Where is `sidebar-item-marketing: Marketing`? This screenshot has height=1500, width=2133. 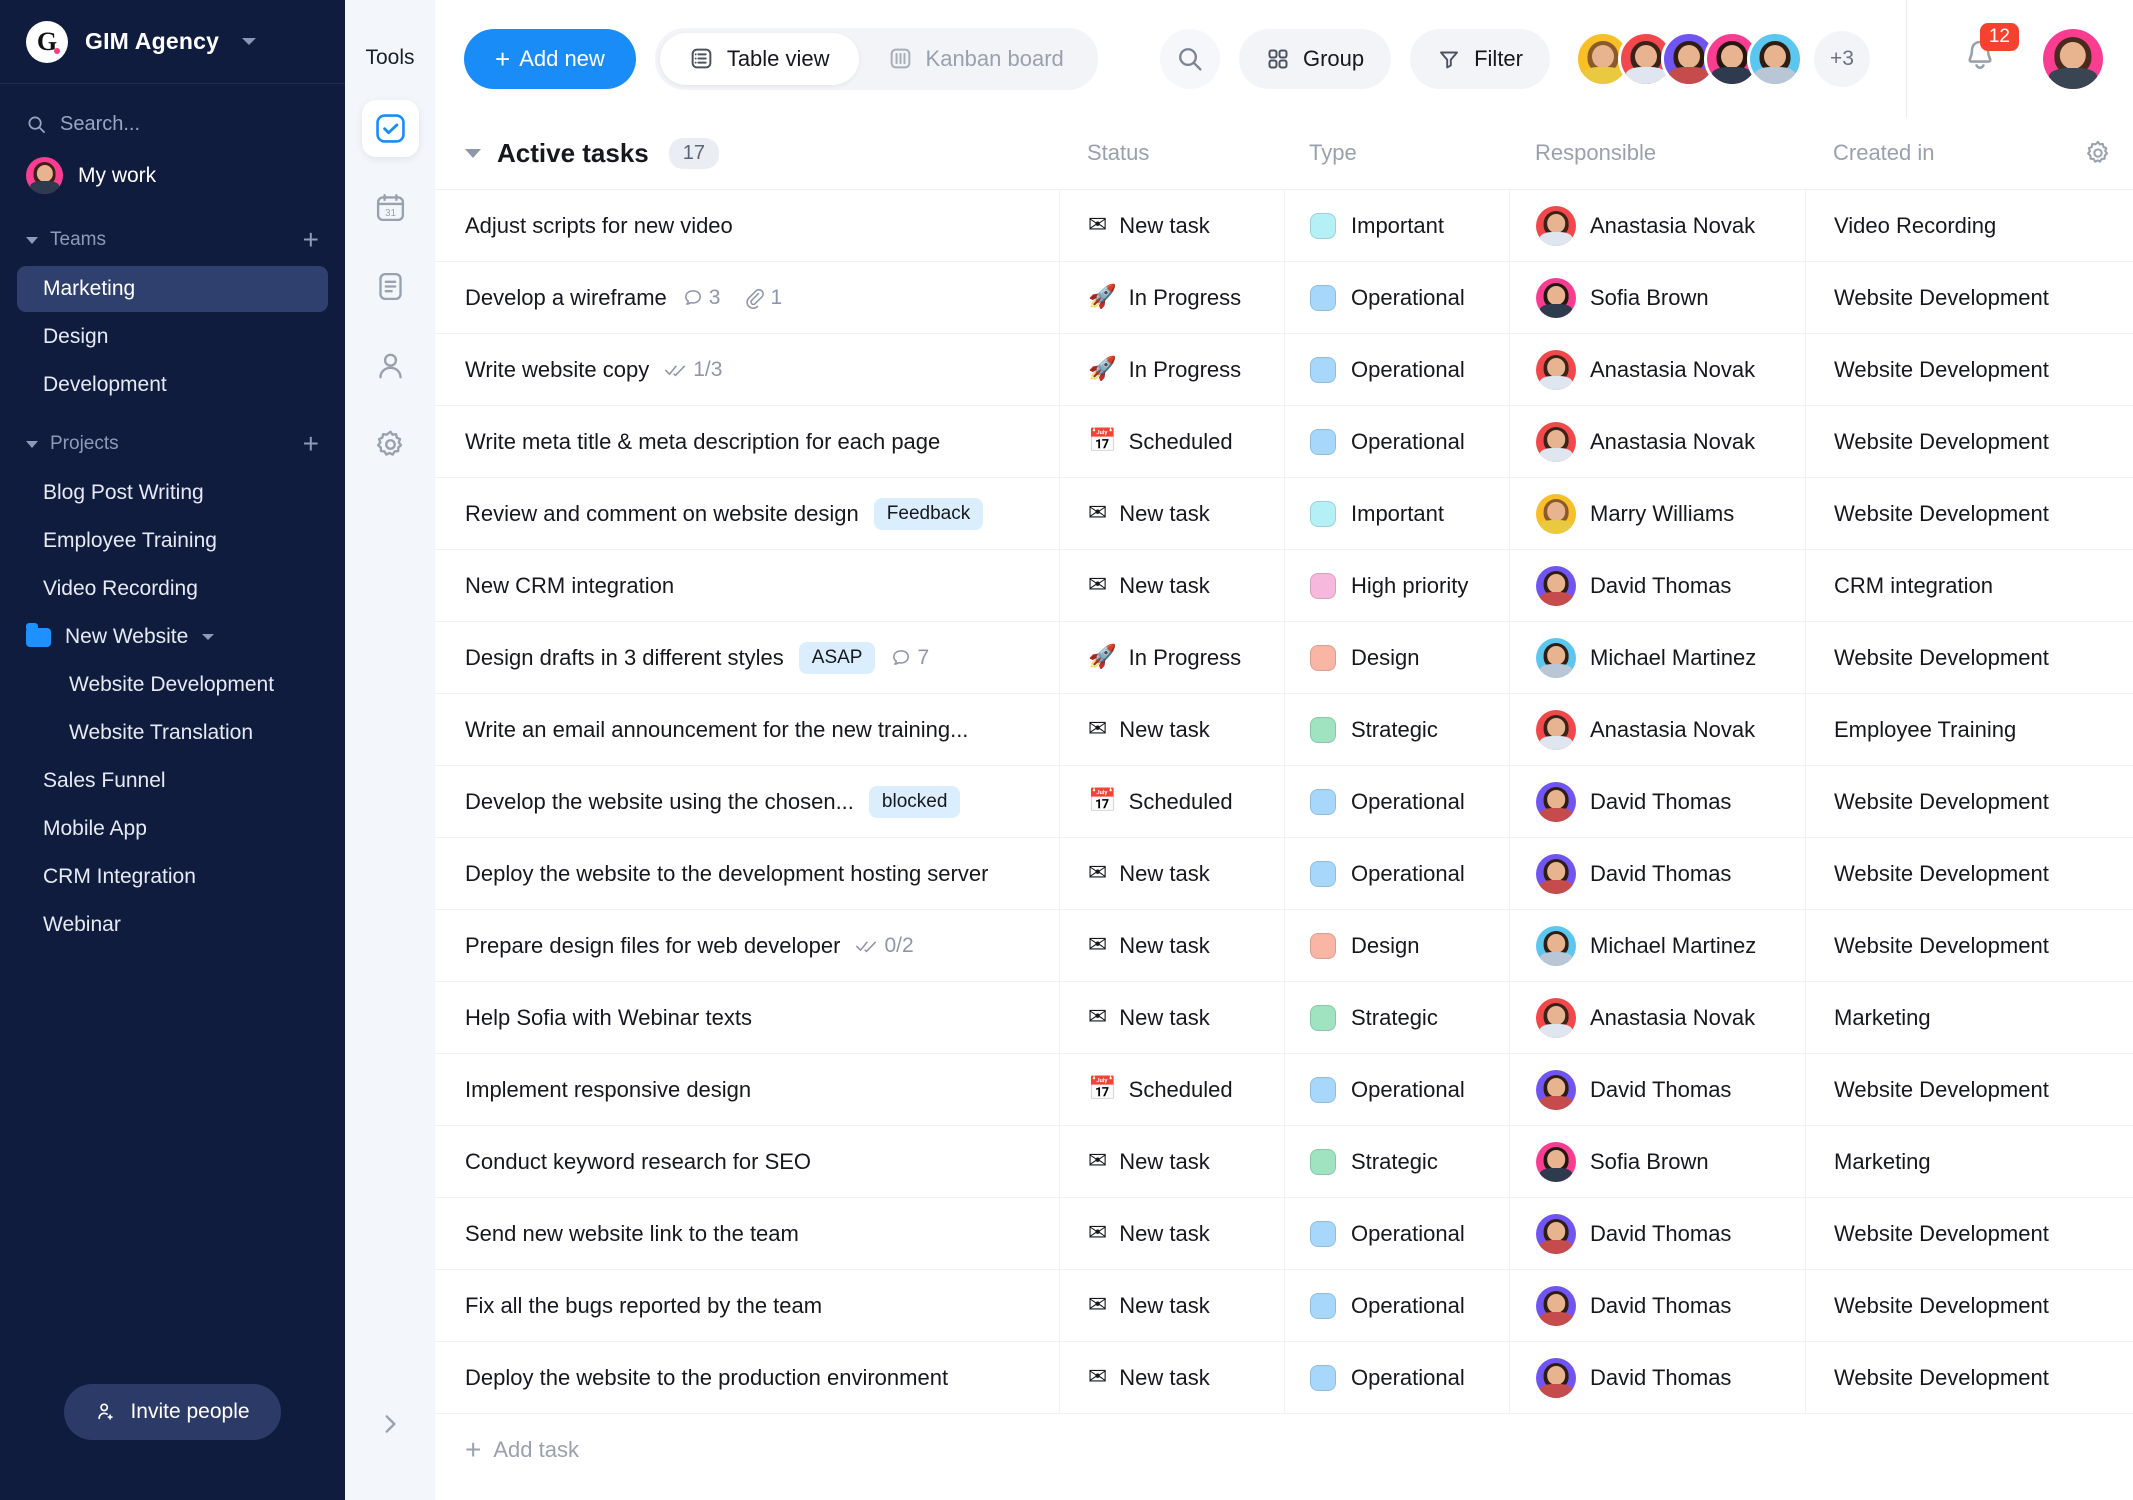
sidebar-item-marketing: Marketing is located at coordinates (172, 289).